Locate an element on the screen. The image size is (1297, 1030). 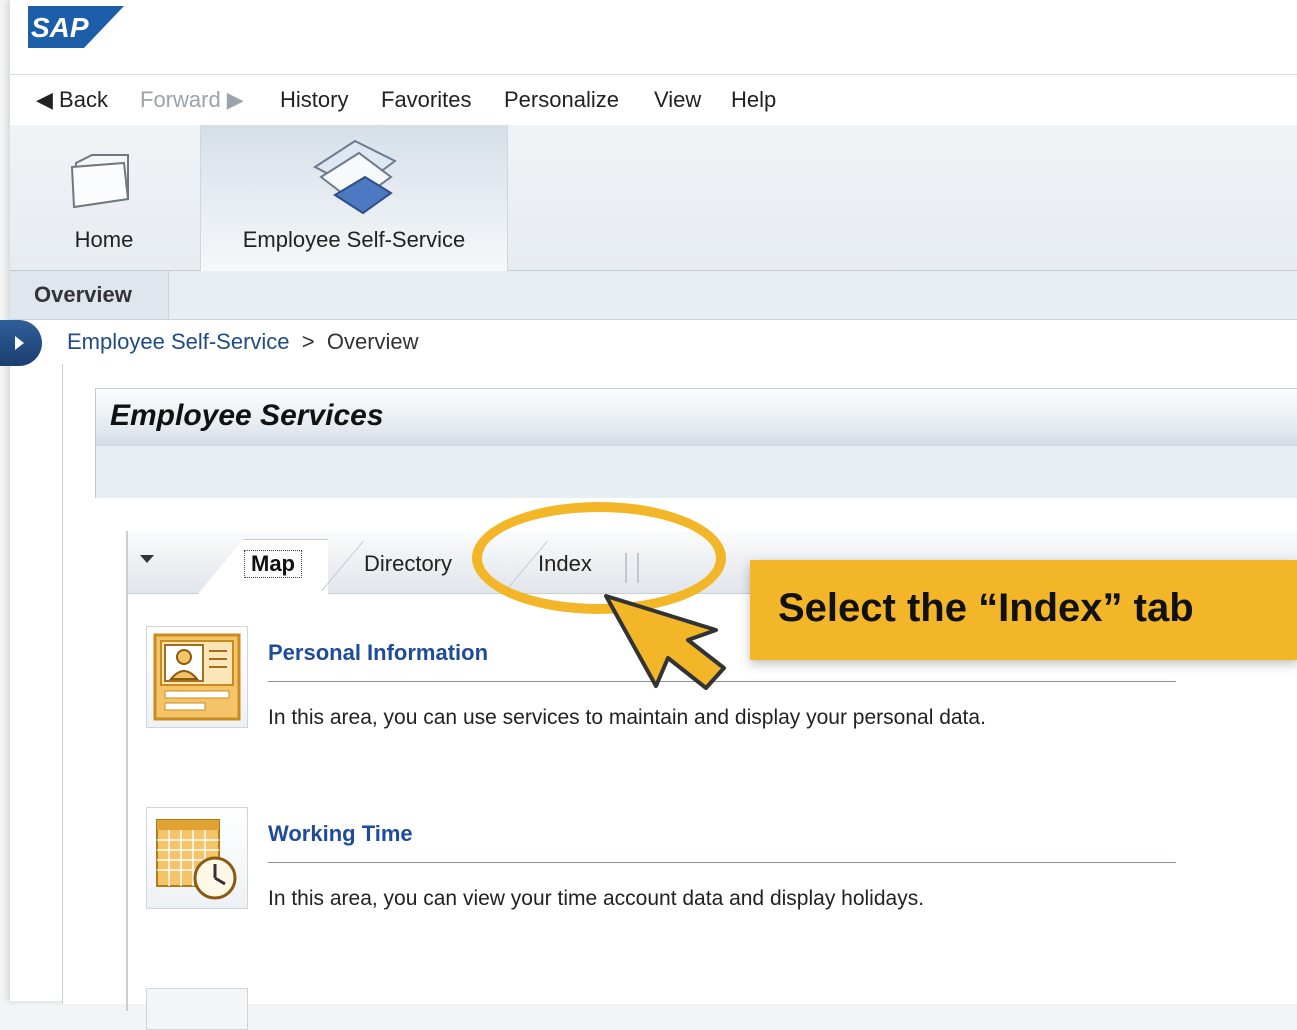
instruction-callout: Select the “Index” tab is located at coordinates (1023, 610).